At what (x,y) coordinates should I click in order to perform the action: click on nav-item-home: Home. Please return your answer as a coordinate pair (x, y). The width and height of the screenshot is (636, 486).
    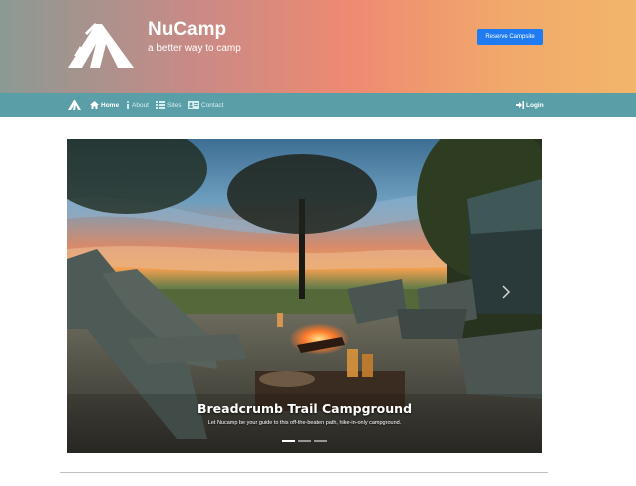
    Looking at the image, I should click on (104, 105).